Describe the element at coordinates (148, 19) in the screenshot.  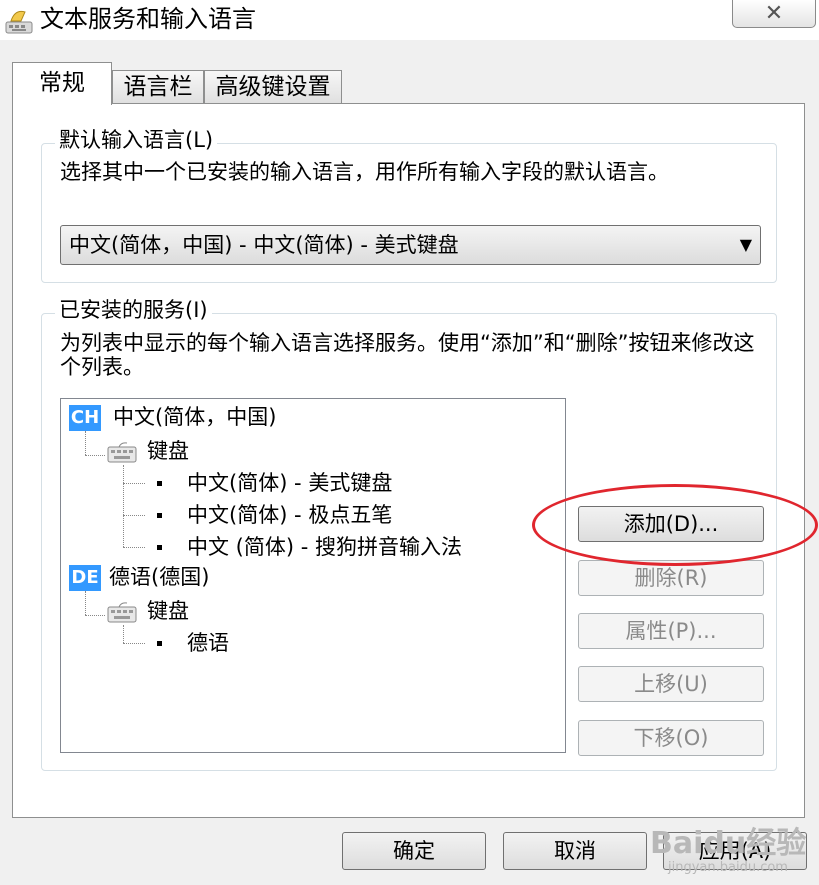
I see `window-title: 文本服务和输入语言` at that location.